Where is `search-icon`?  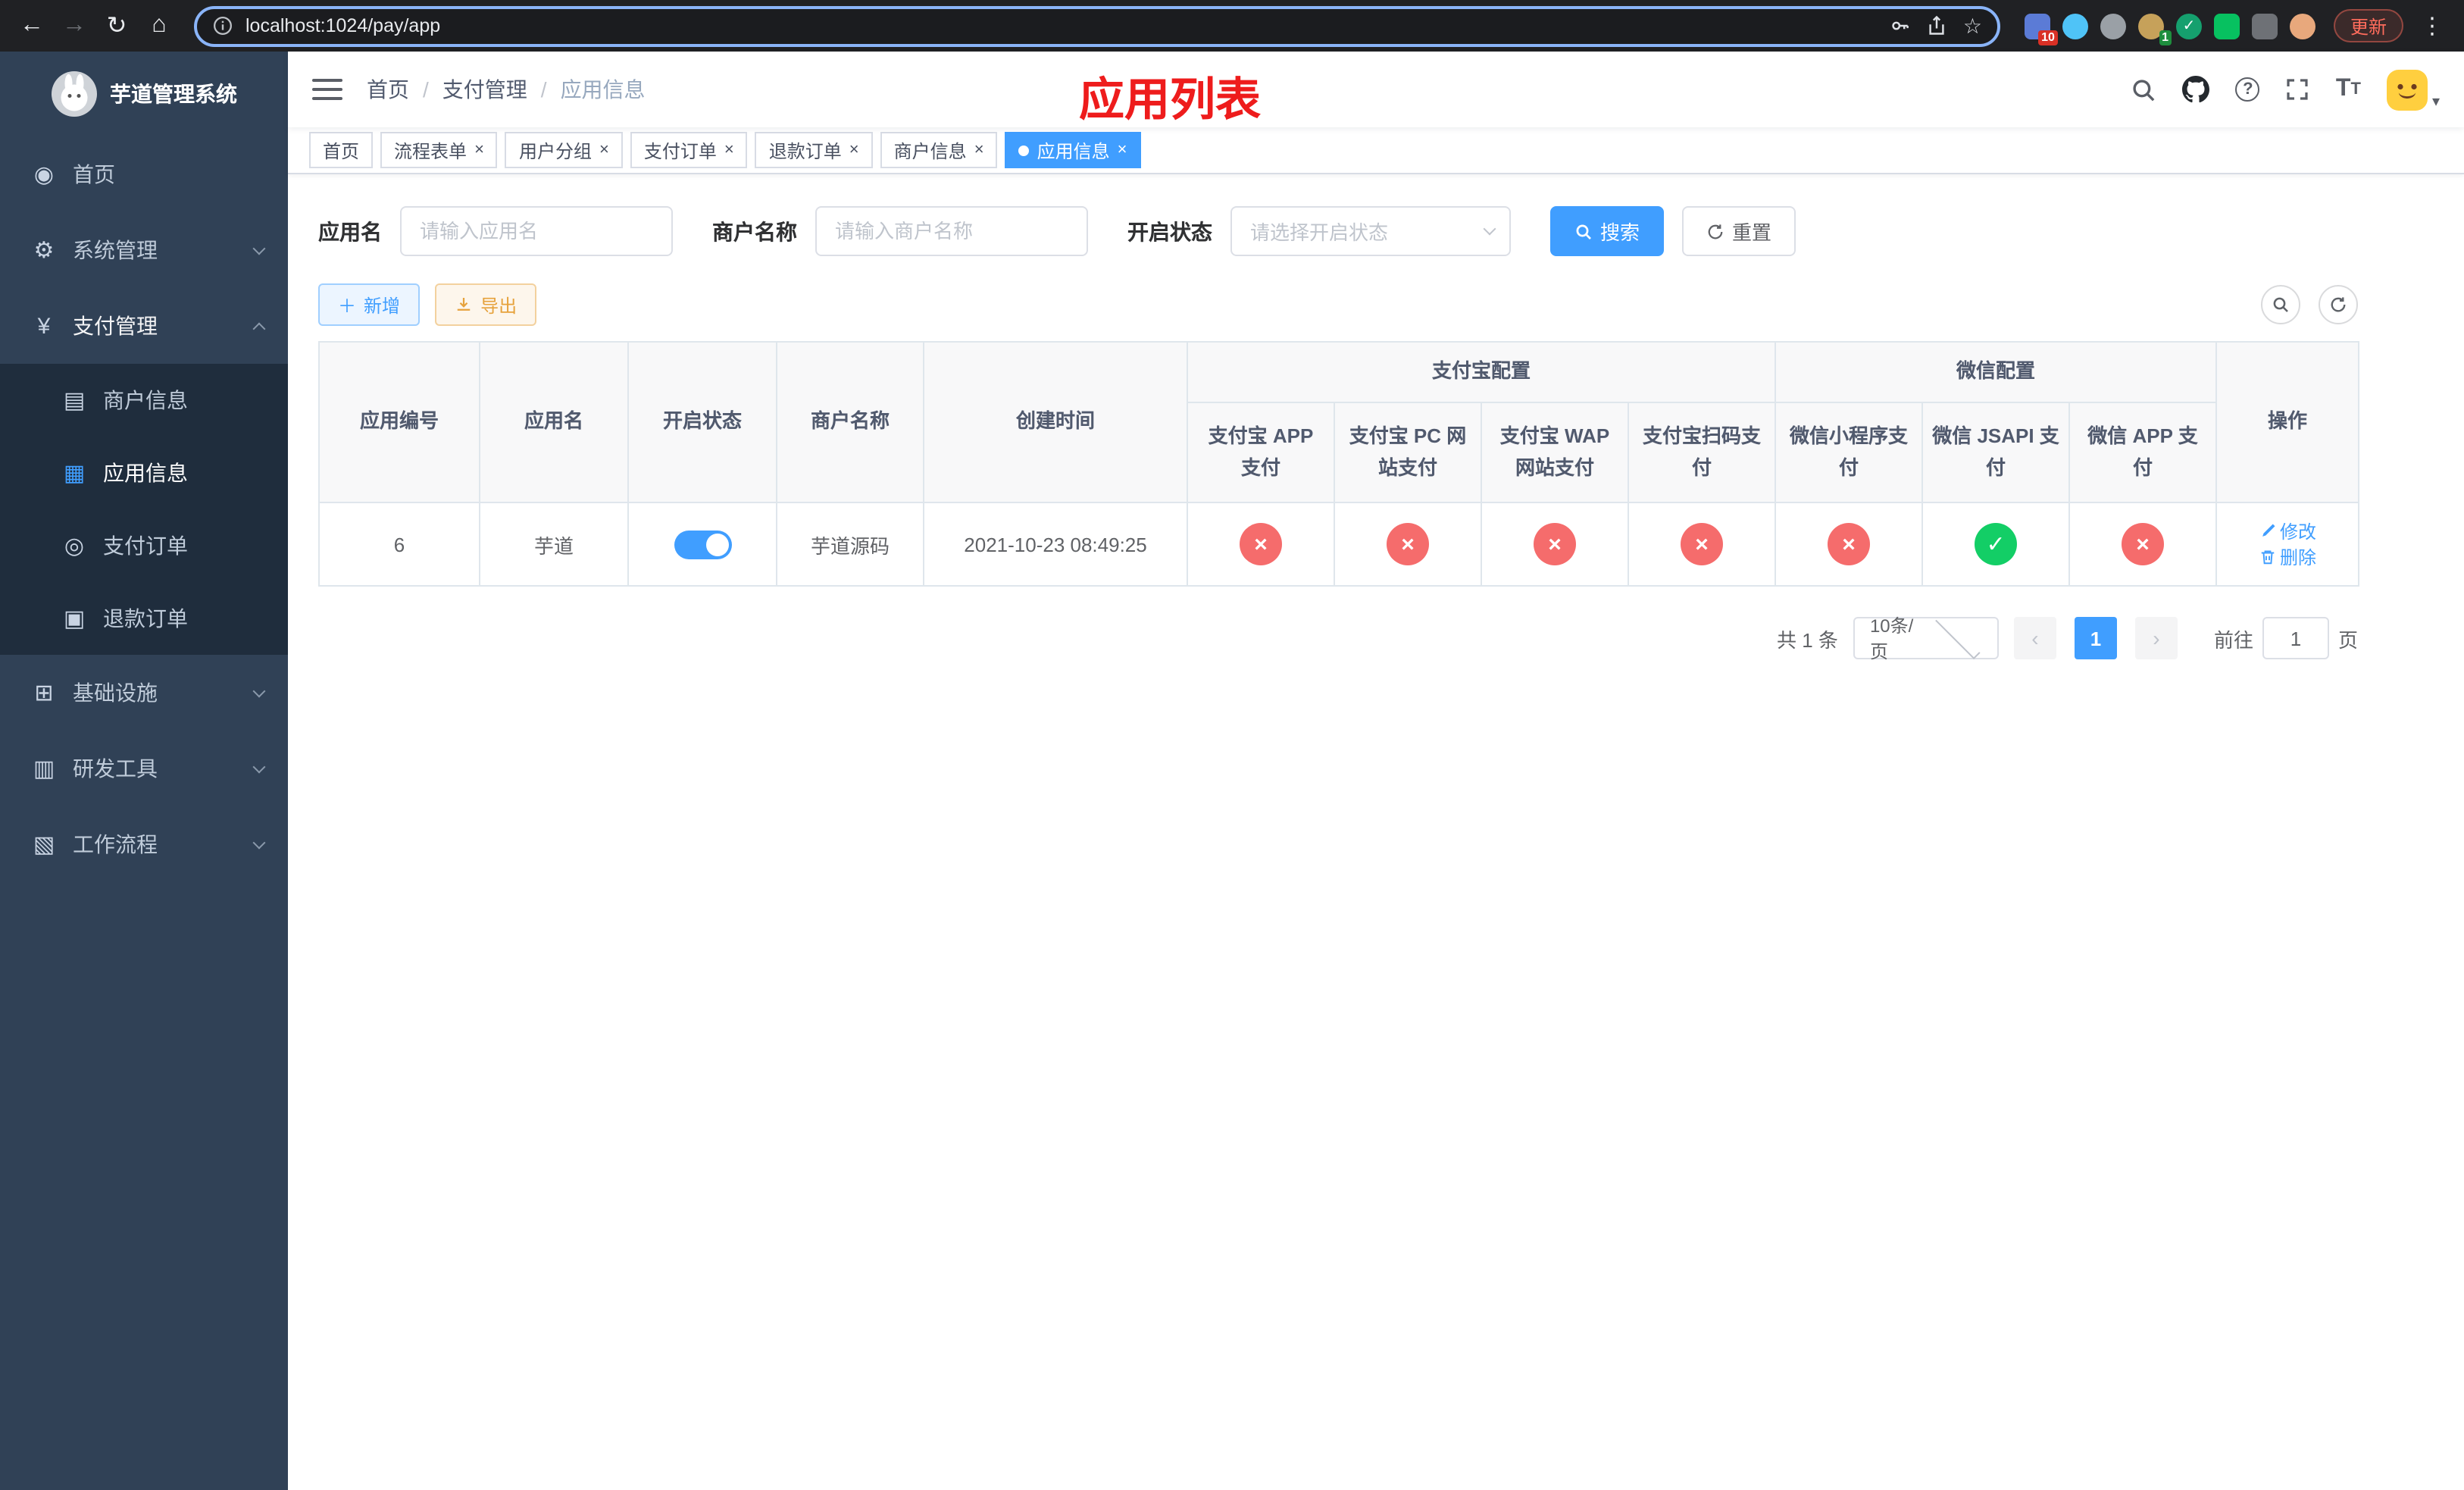
search-icon is located at coordinates (2144, 89).